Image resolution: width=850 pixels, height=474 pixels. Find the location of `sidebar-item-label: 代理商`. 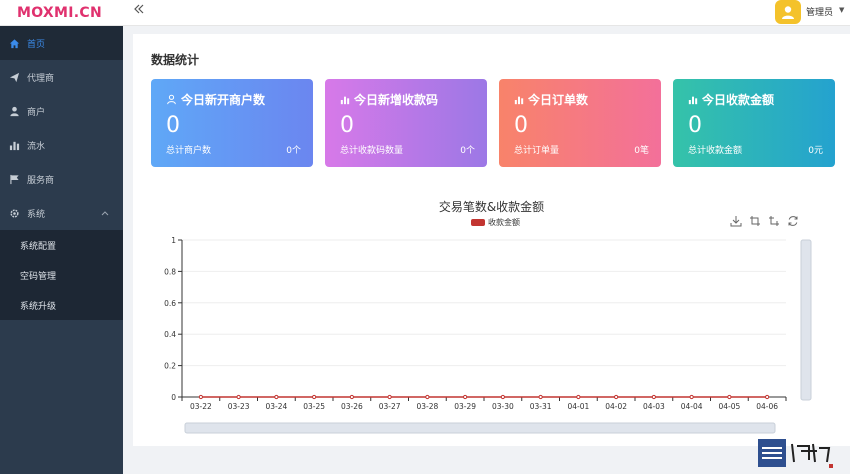

sidebar-item-label: 代理商 is located at coordinates (41, 78).